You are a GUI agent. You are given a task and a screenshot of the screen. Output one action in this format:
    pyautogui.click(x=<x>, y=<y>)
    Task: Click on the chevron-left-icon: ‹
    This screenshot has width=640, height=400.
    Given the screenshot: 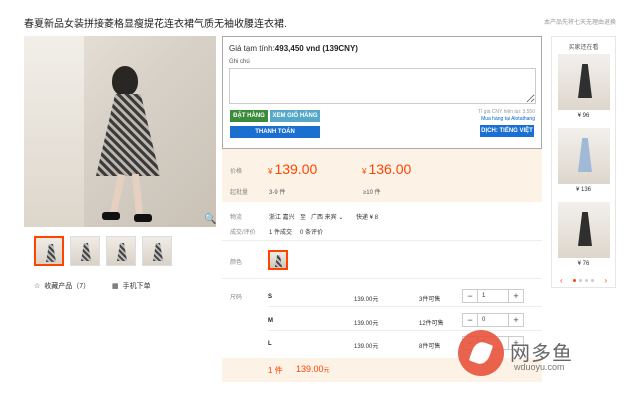 What is the action you would take?
    pyautogui.click(x=561, y=280)
    